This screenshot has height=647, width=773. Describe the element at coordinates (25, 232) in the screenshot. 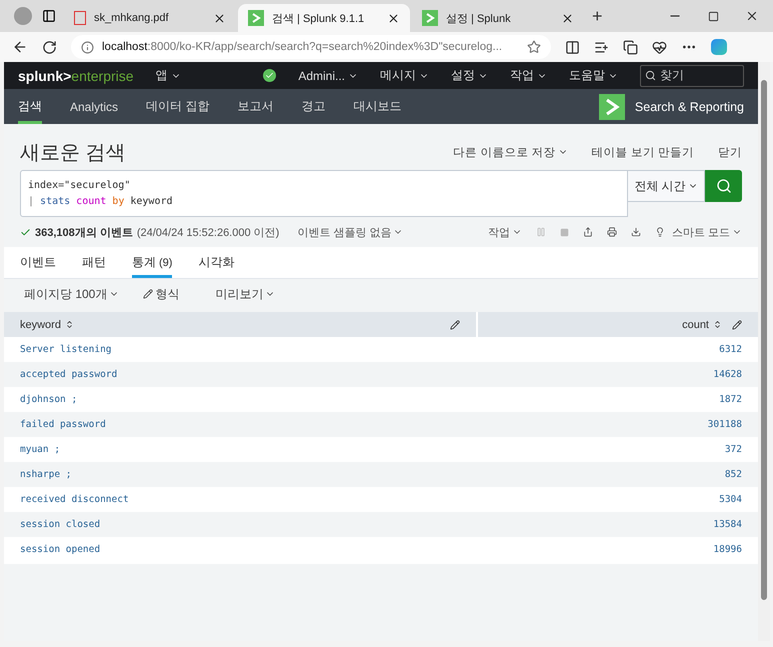

I see `check-icon` at that location.